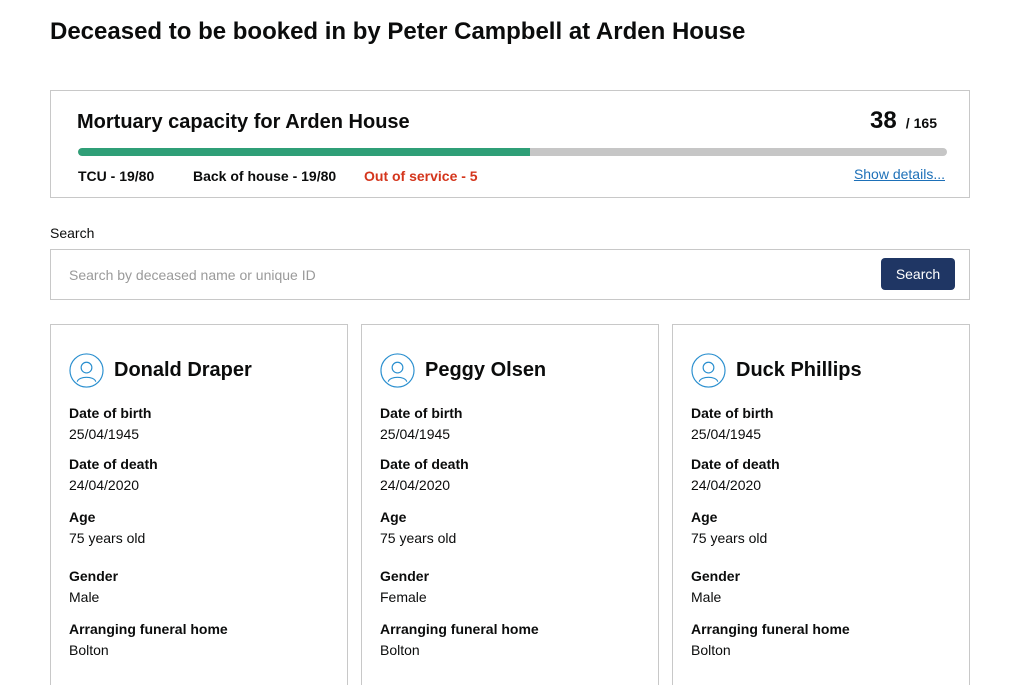  Describe the element at coordinates (883, 120) in the screenshot. I see `capacity-used: 38` at that location.